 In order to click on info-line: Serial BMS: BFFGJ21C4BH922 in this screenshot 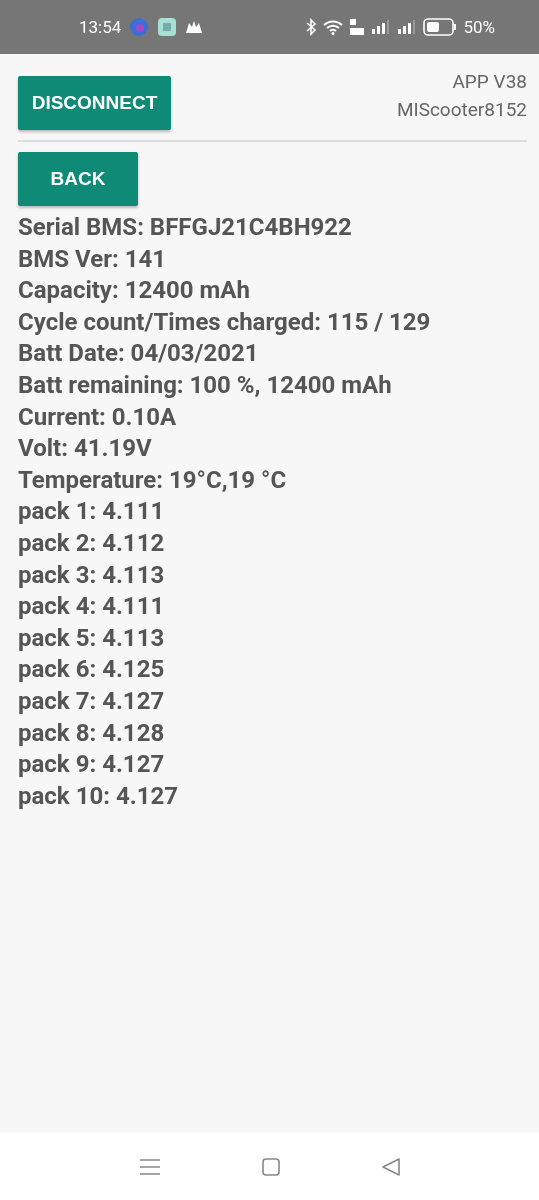, I will do `click(185, 227)`.